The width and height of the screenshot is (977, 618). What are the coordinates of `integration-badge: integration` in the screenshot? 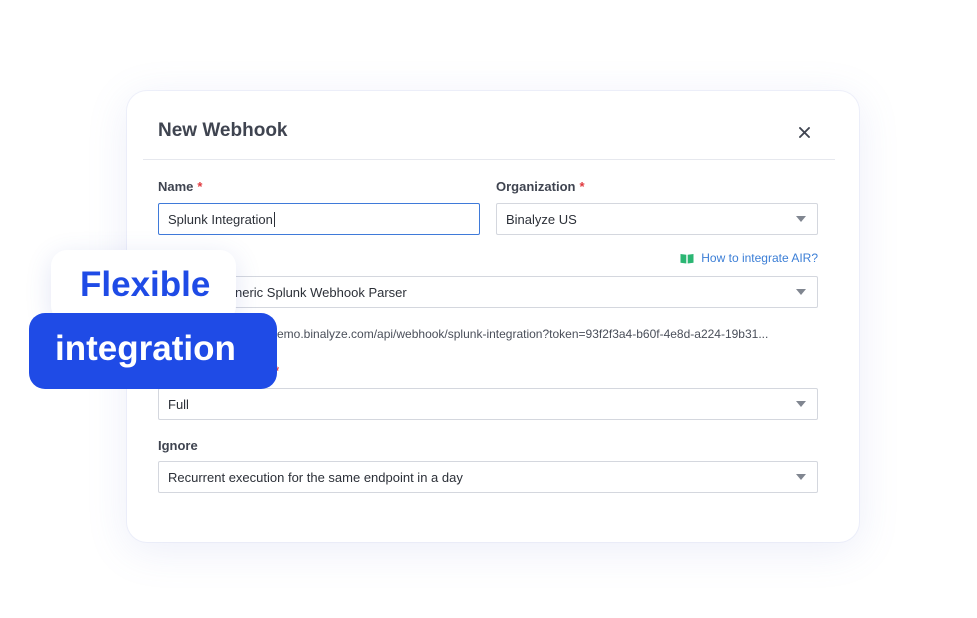 It's located at (153, 351).